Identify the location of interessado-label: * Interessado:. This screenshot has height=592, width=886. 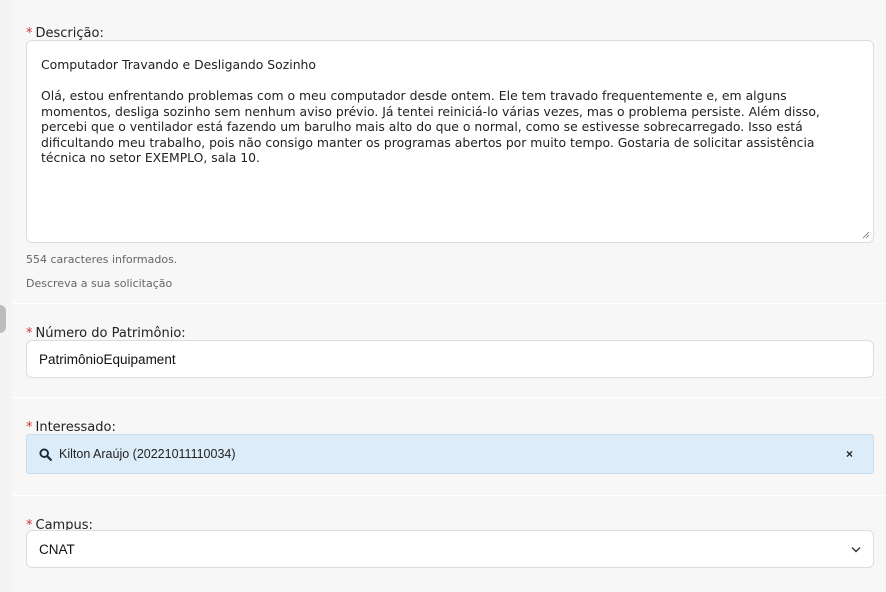
(71, 427).